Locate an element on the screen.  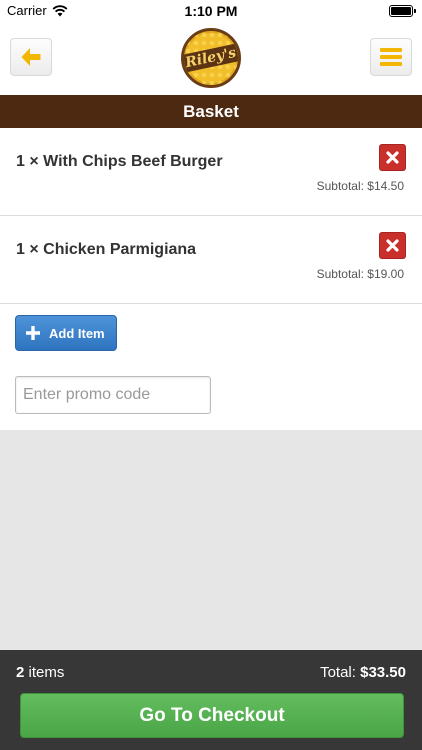
checkout-bar: 2 items Total: $33.50 Go To Checkout is located at coordinates (211, 700).